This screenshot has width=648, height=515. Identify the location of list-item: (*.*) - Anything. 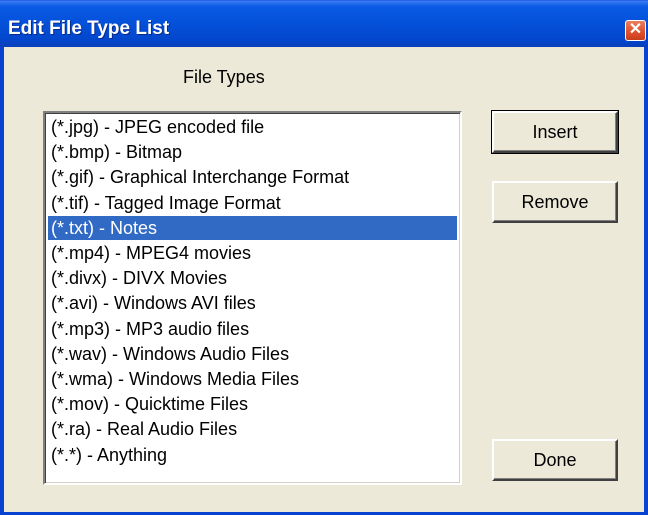
(252, 455).